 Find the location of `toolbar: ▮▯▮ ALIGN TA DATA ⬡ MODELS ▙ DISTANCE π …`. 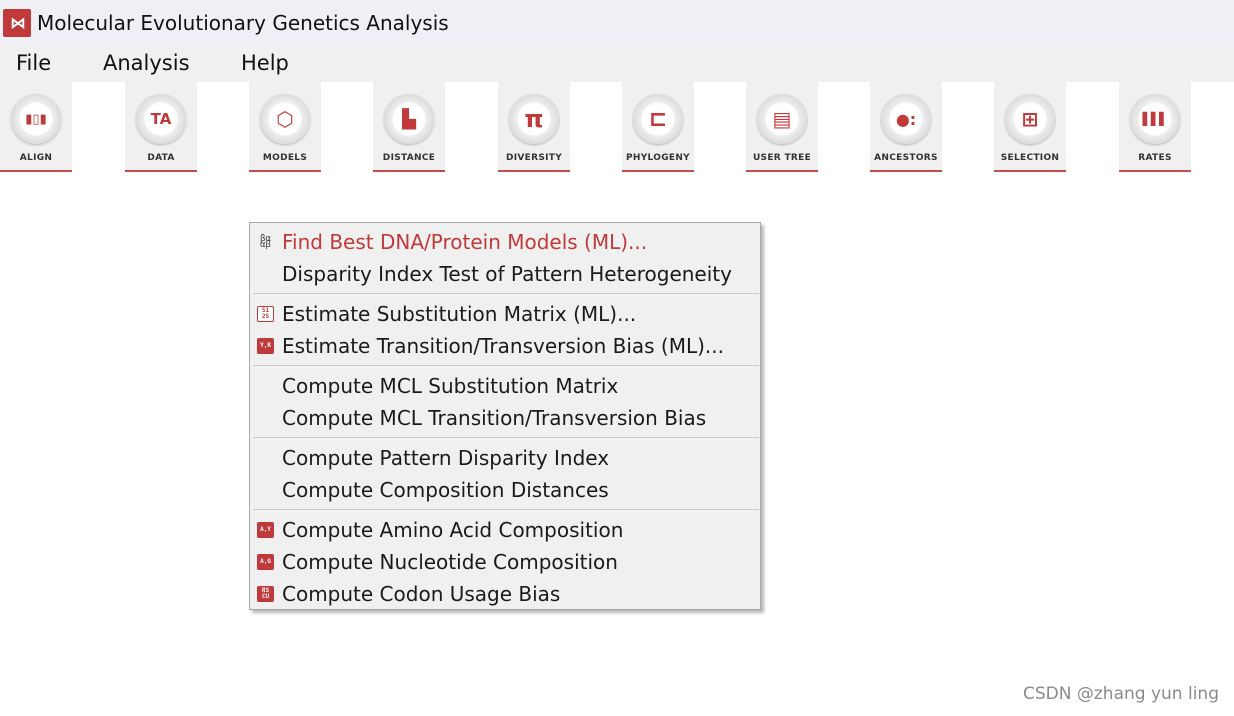

toolbar: ▮▯▮ ALIGN TA DATA ⬡ MODELS ▙ DISTANCE π … is located at coordinates (617, 128).